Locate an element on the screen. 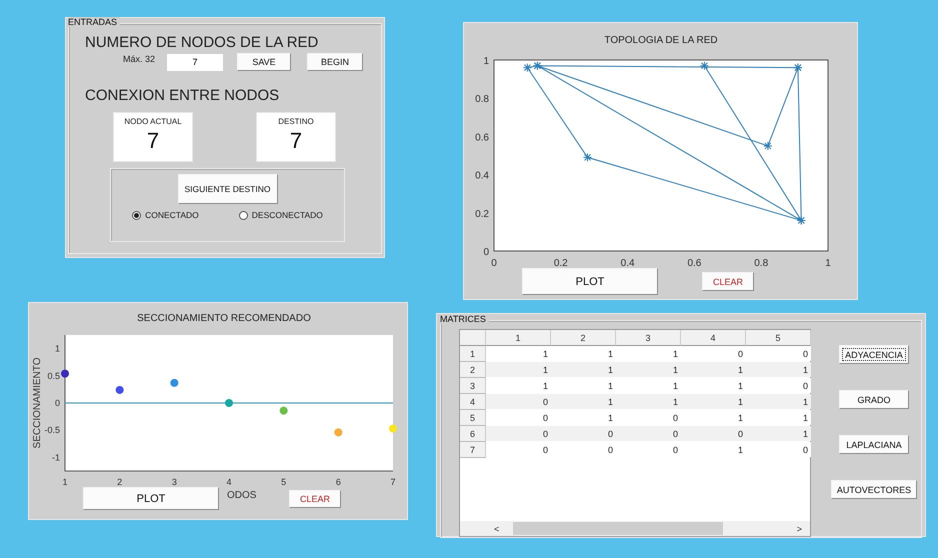 The width and height of the screenshot is (938, 558). row-header: 3 is located at coordinates (473, 386).